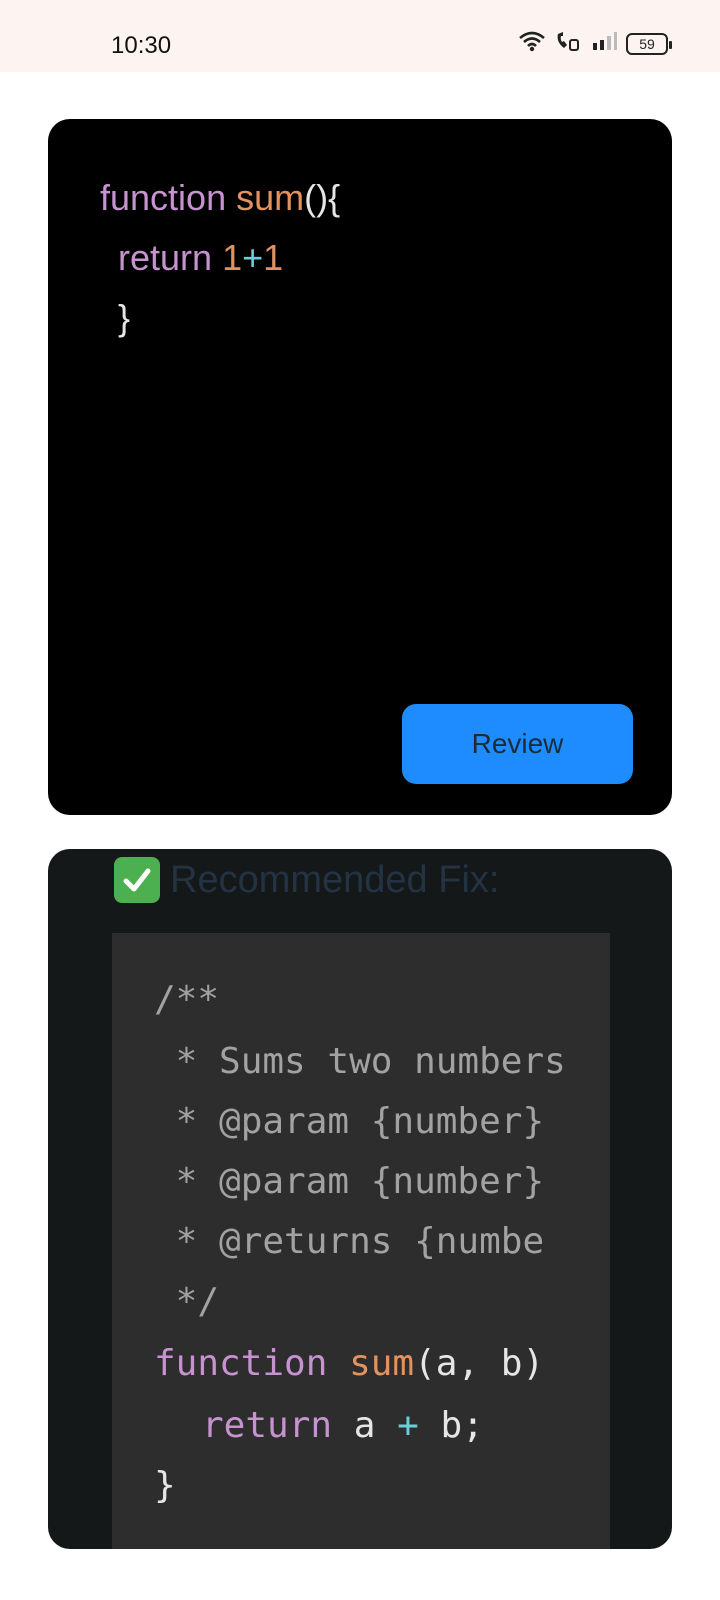 The width and height of the screenshot is (720, 1600). What do you see at coordinates (517, 744) in the screenshot?
I see `review-button: Review` at bounding box center [517, 744].